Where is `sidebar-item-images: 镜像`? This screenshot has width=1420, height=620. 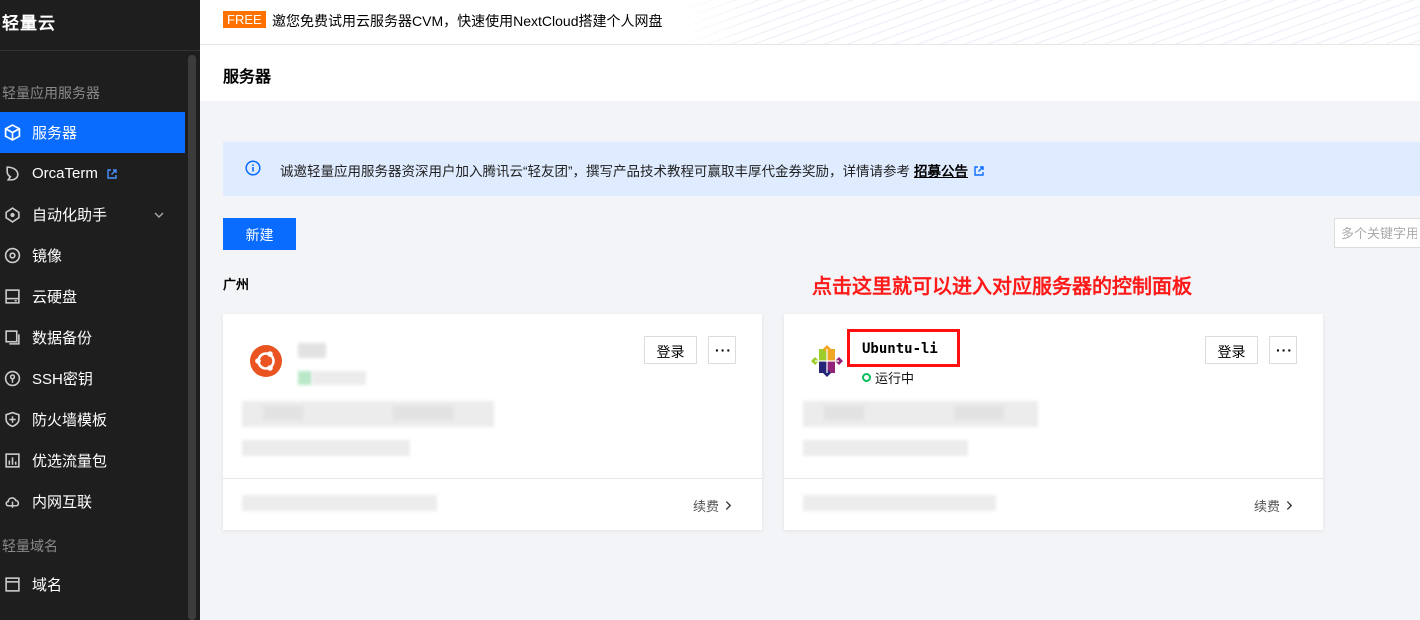 sidebar-item-images: 镜像 is located at coordinates (92, 255).